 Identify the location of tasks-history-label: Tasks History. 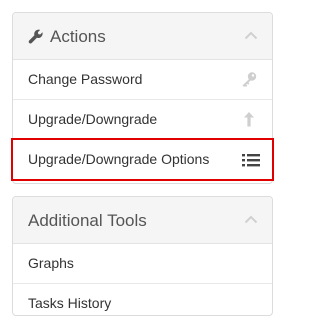
(70, 303).